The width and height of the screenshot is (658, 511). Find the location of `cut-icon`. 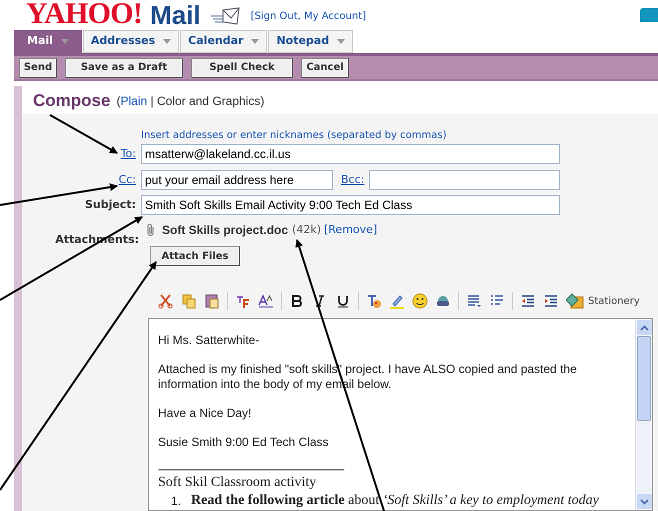

cut-icon is located at coordinates (166, 301).